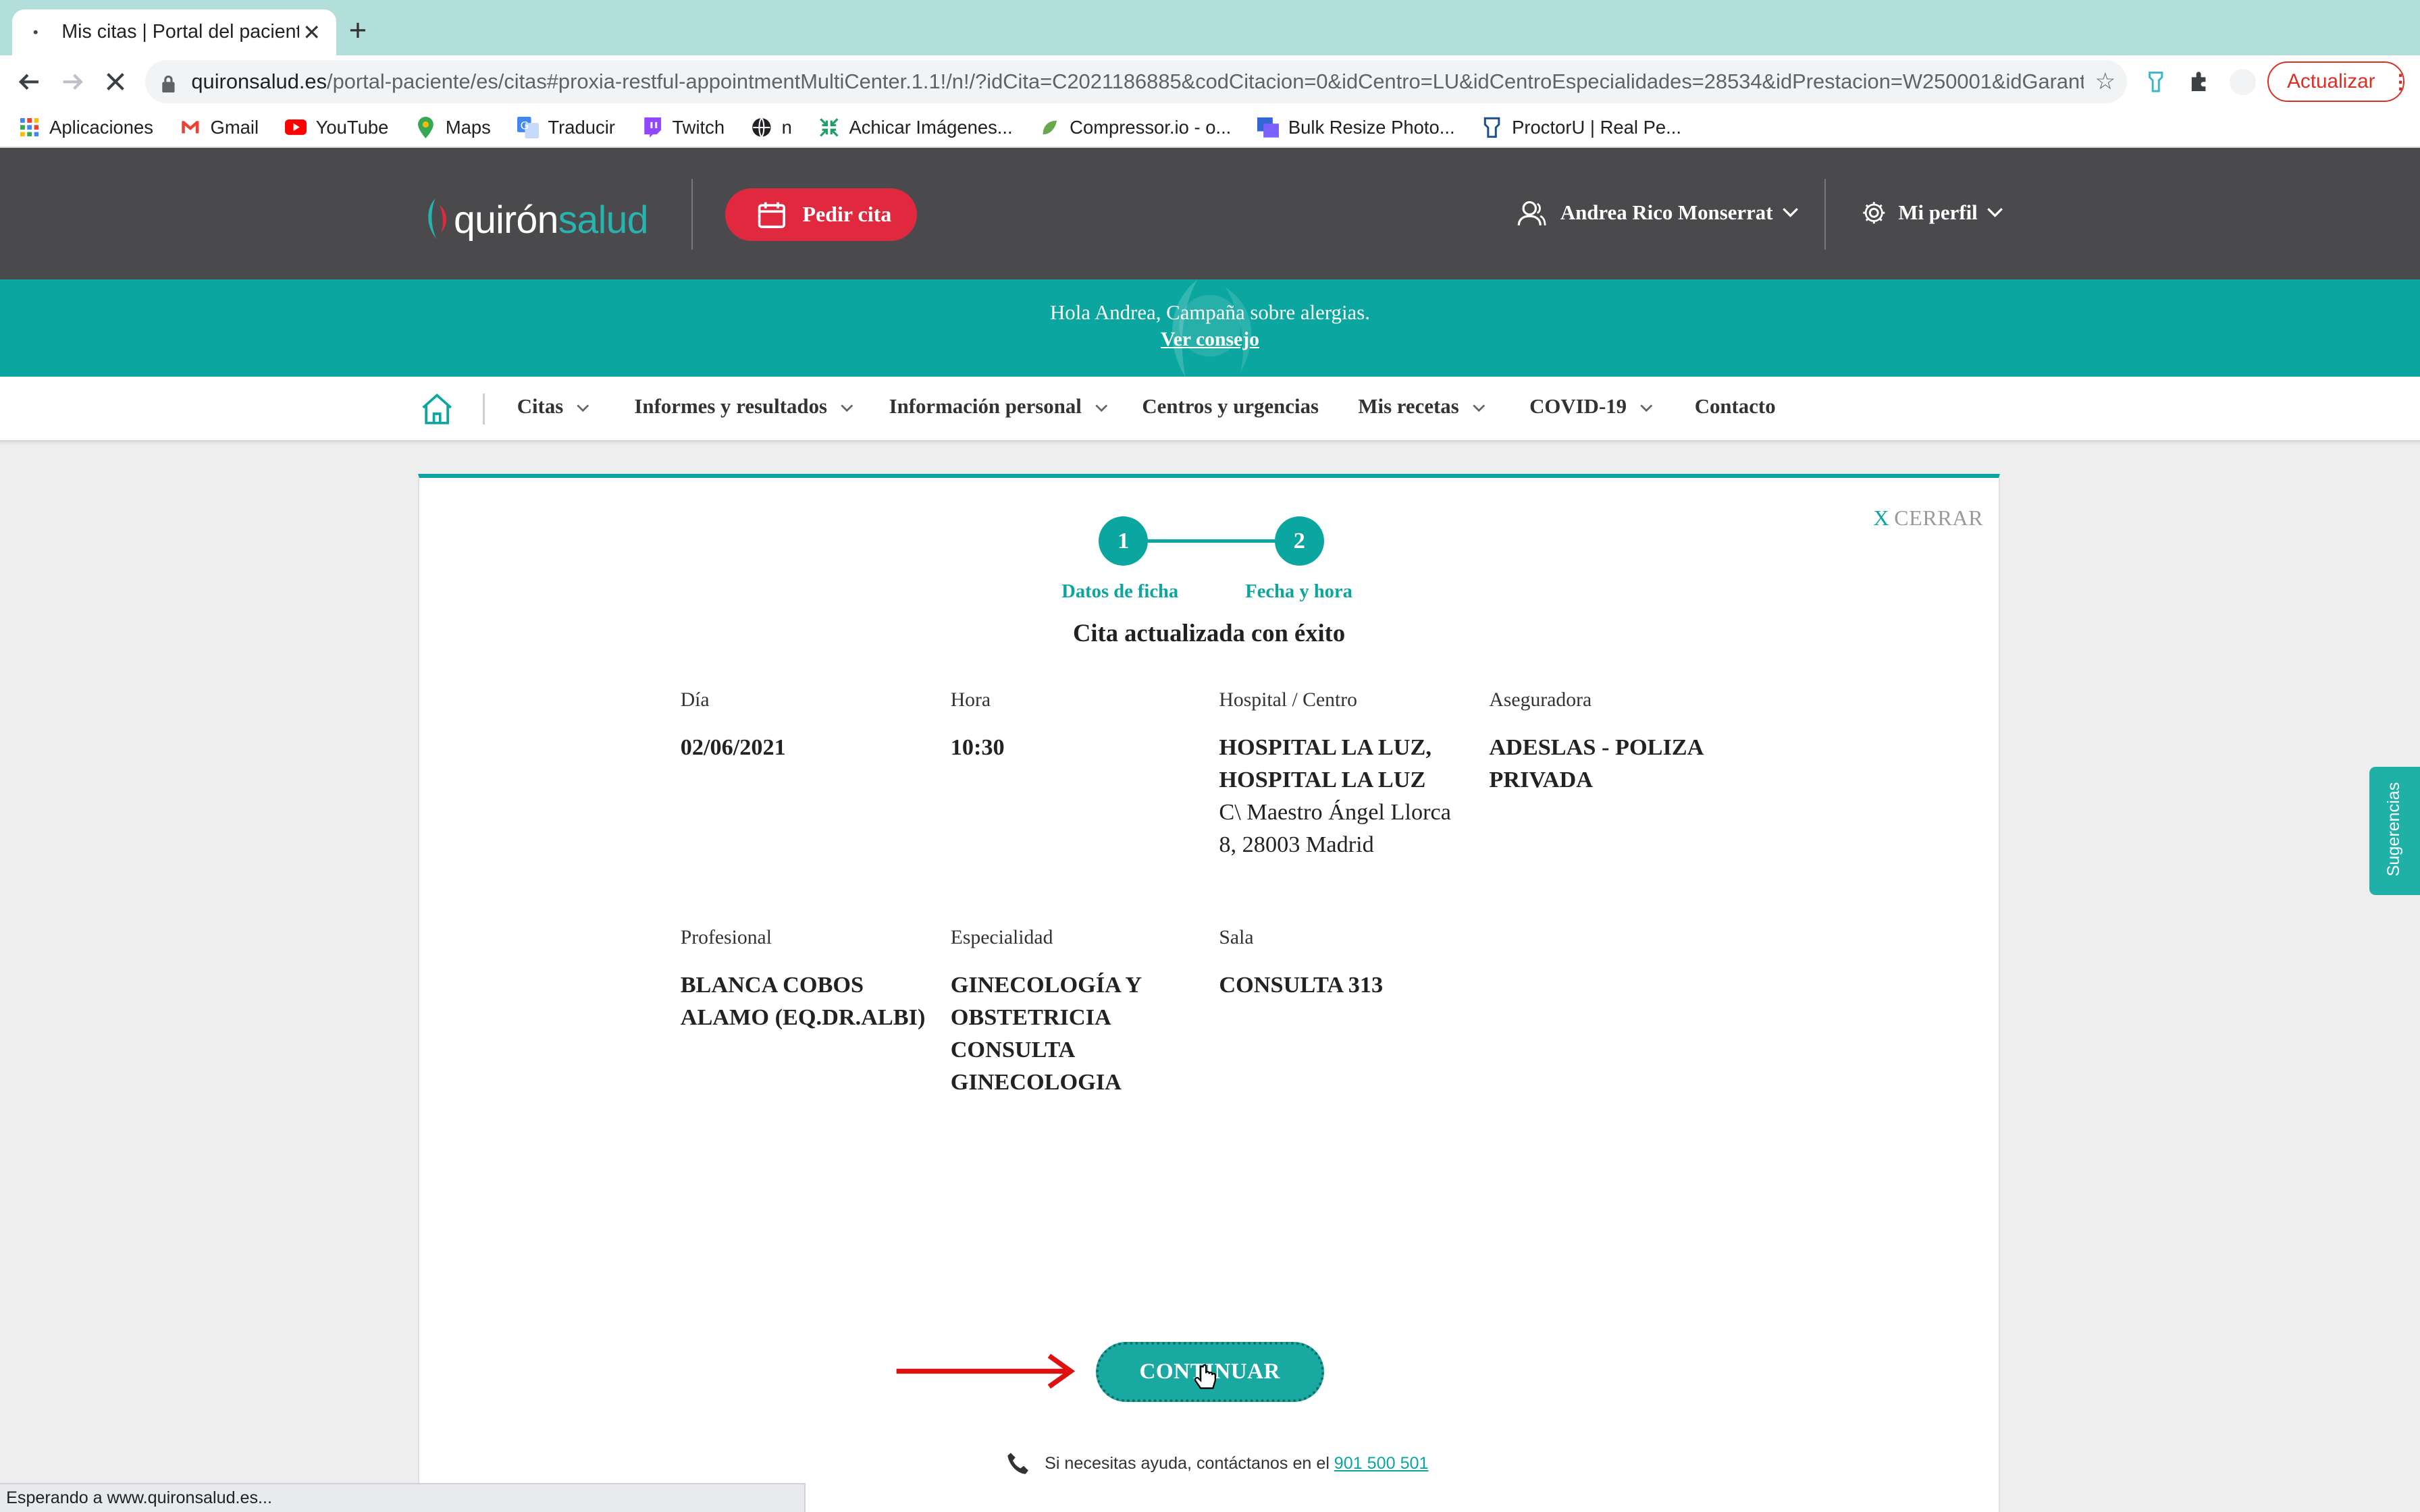 This screenshot has height=1512, width=2420. I want to click on nav-label: Informes y resultados, so click(731, 406).